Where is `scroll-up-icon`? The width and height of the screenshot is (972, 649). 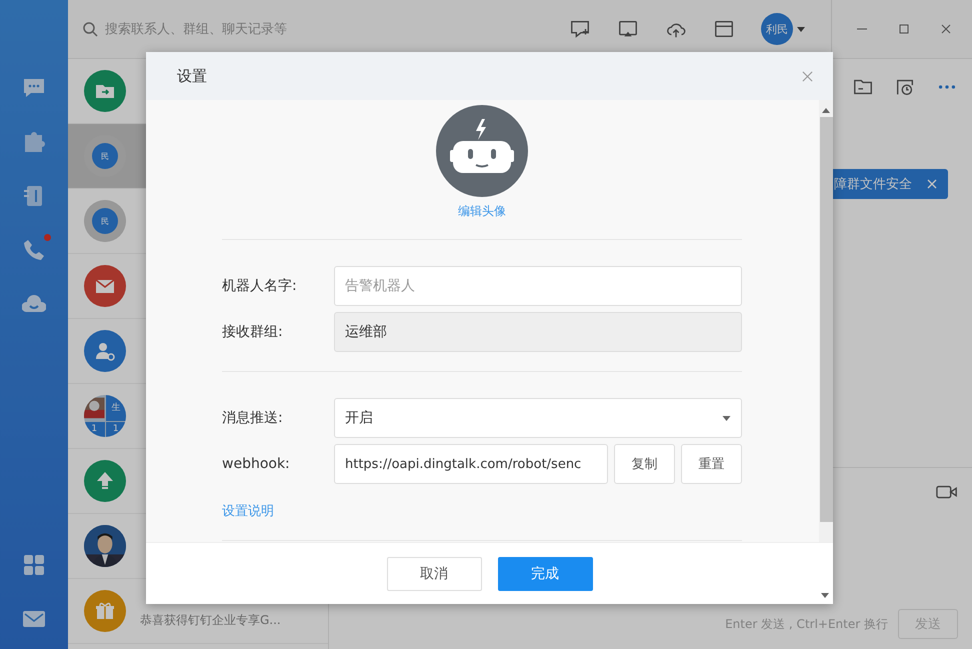
scroll-up-icon is located at coordinates (826, 110).